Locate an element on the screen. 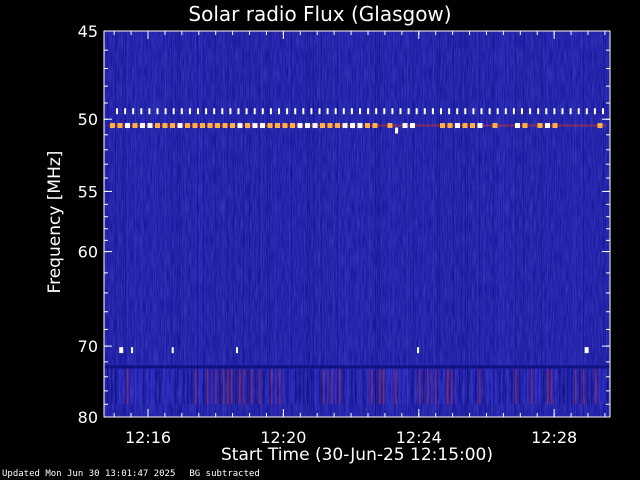 The width and height of the screenshot is (640, 480). y-axis-label: Frequency [MHz] is located at coordinates (55, 222).